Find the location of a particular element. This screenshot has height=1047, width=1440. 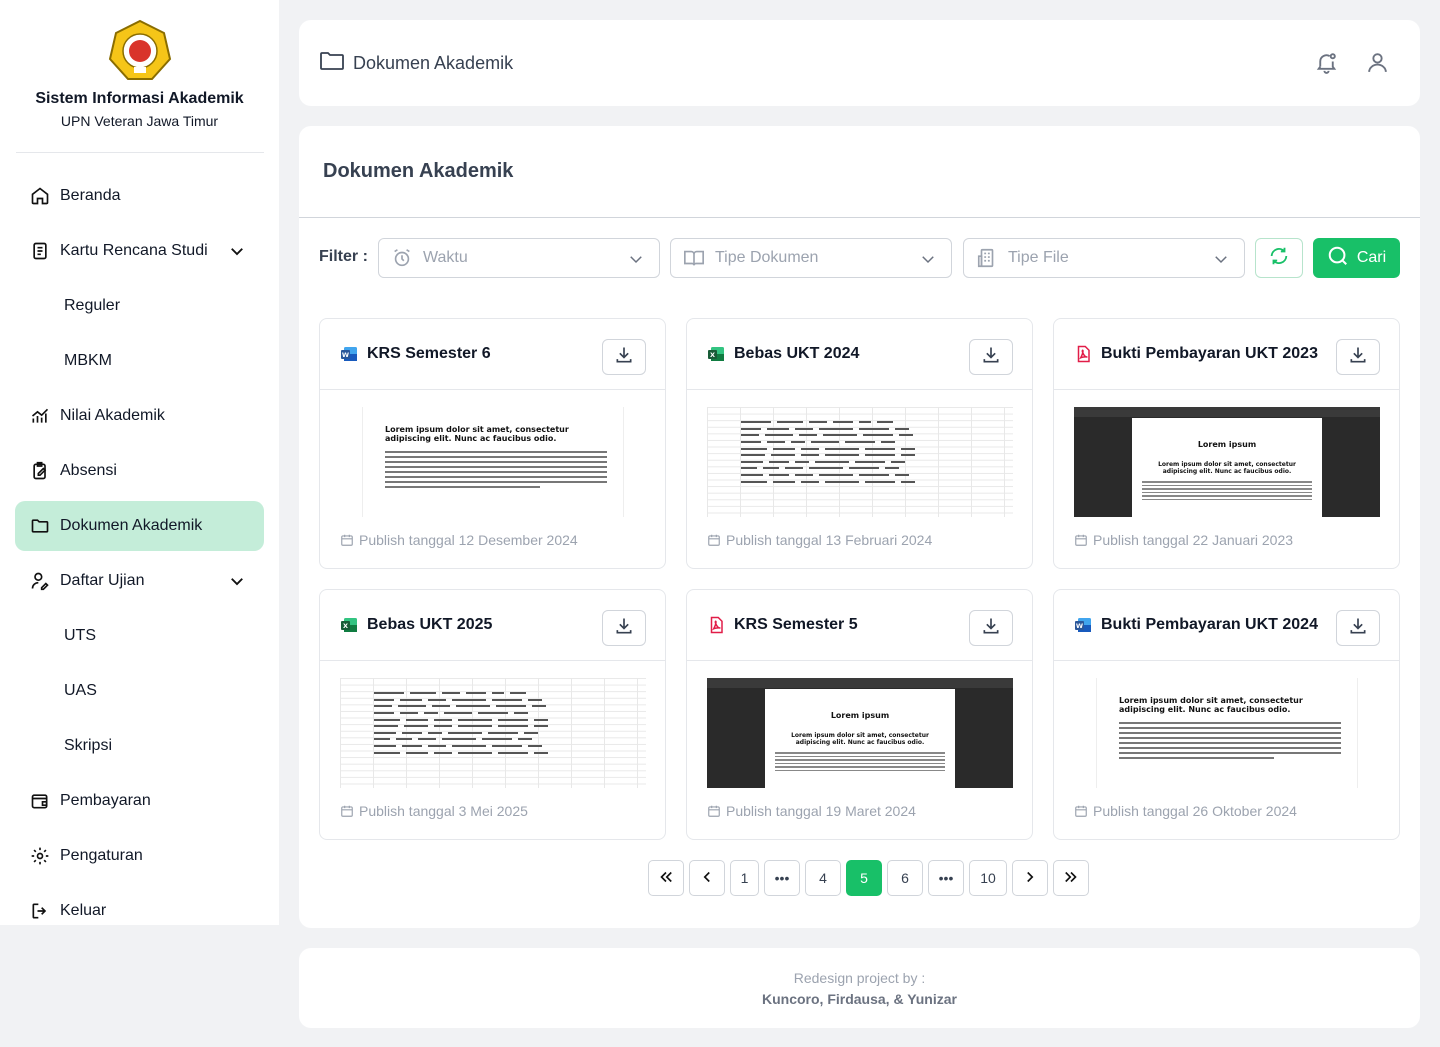

book-open-icon is located at coordinates (694, 258).